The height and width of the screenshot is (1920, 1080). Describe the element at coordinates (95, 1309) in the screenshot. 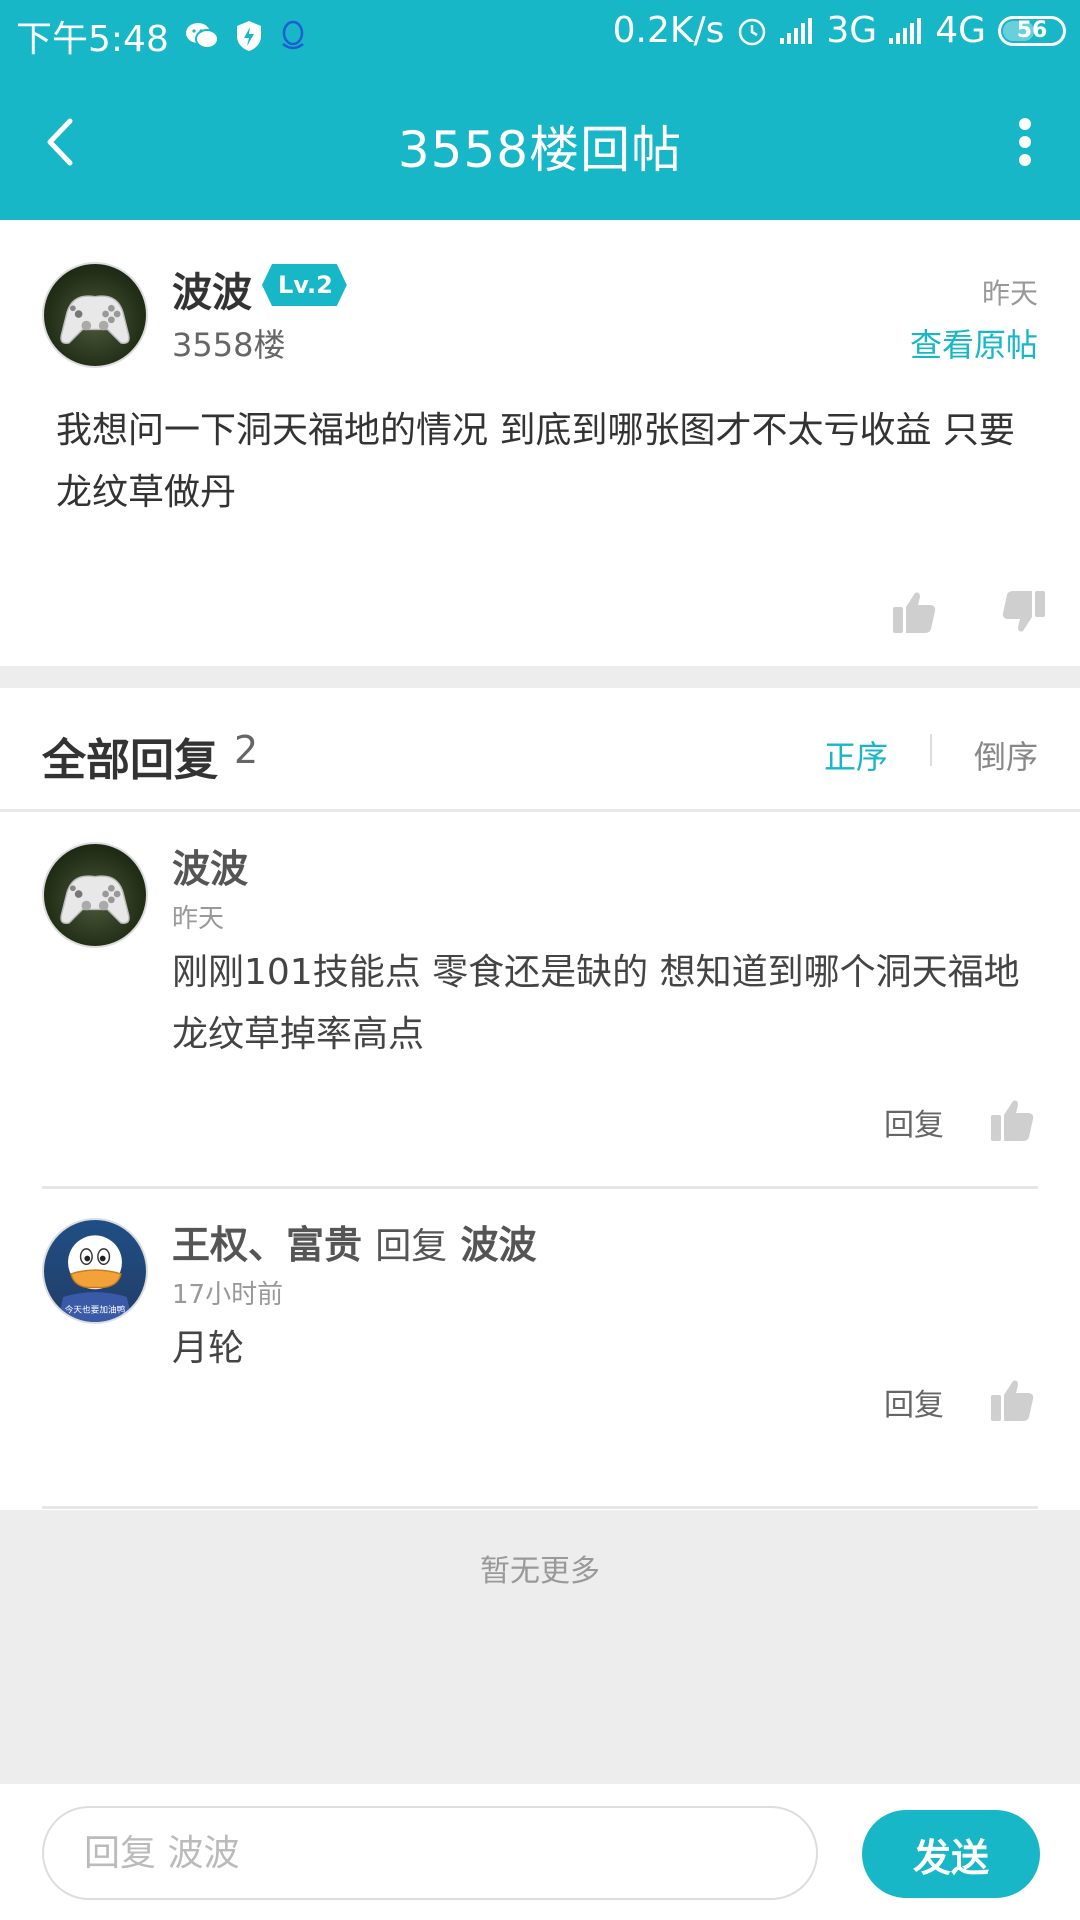

I see `avatar-caption: 今天也要加油鸭` at that location.